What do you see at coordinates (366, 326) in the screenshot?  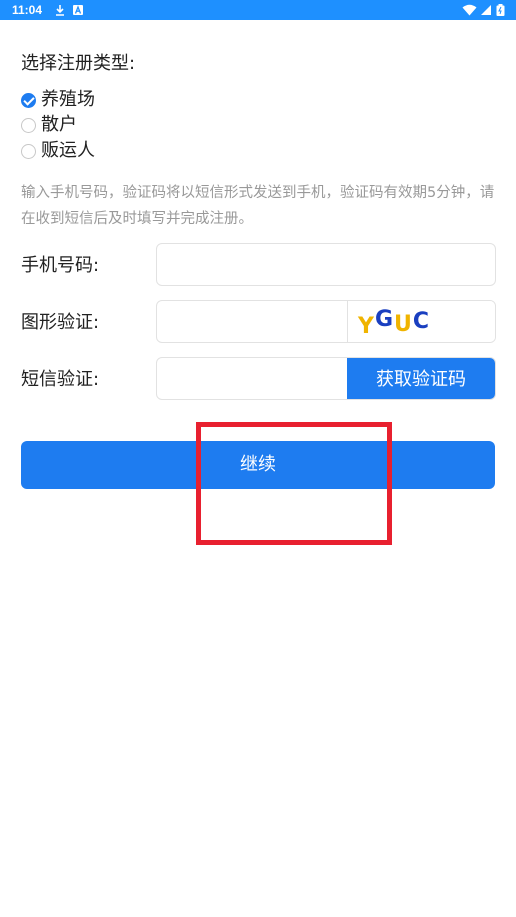 I see `captcha-char: Y` at bounding box center [366, 326].